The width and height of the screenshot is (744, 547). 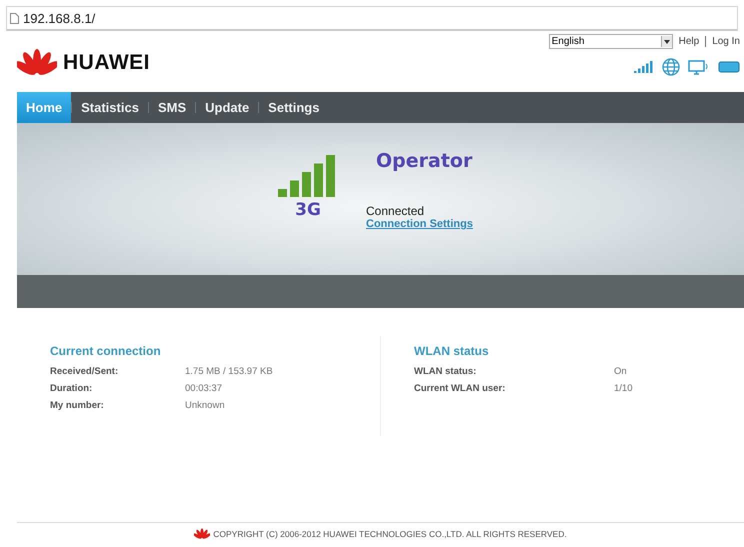 What do you see at coordinates (621, 371) in the screenshot?
I see `info-value: On` at bounding box center [621, 371].